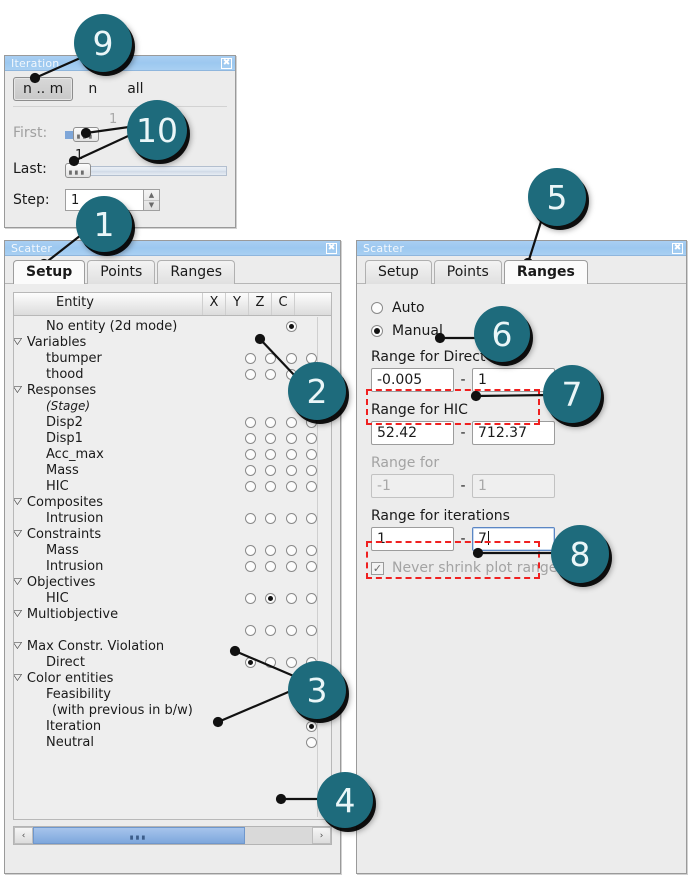 The width and height of the screenshot is (691, 888). What do you see at coordinates (412, 539) in the screenshot?
I see `range-min-input: 1` at bounding box center [412, 539].